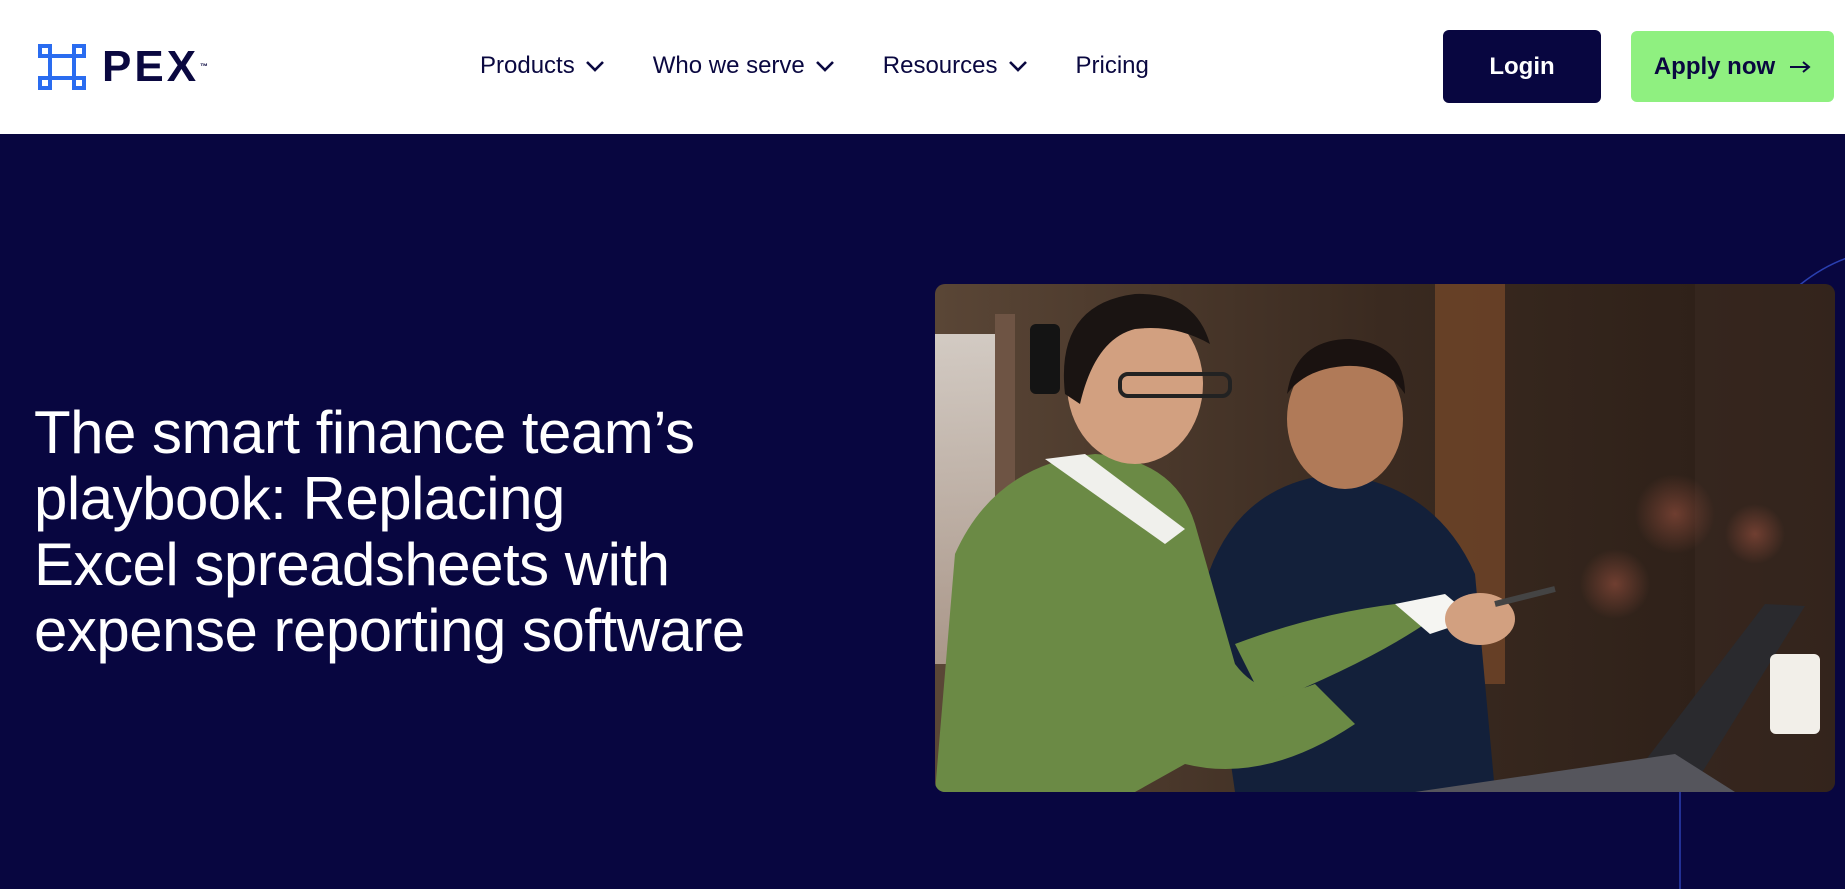  I want to click on apply-now-button: Apply now, so click(1732, 66).